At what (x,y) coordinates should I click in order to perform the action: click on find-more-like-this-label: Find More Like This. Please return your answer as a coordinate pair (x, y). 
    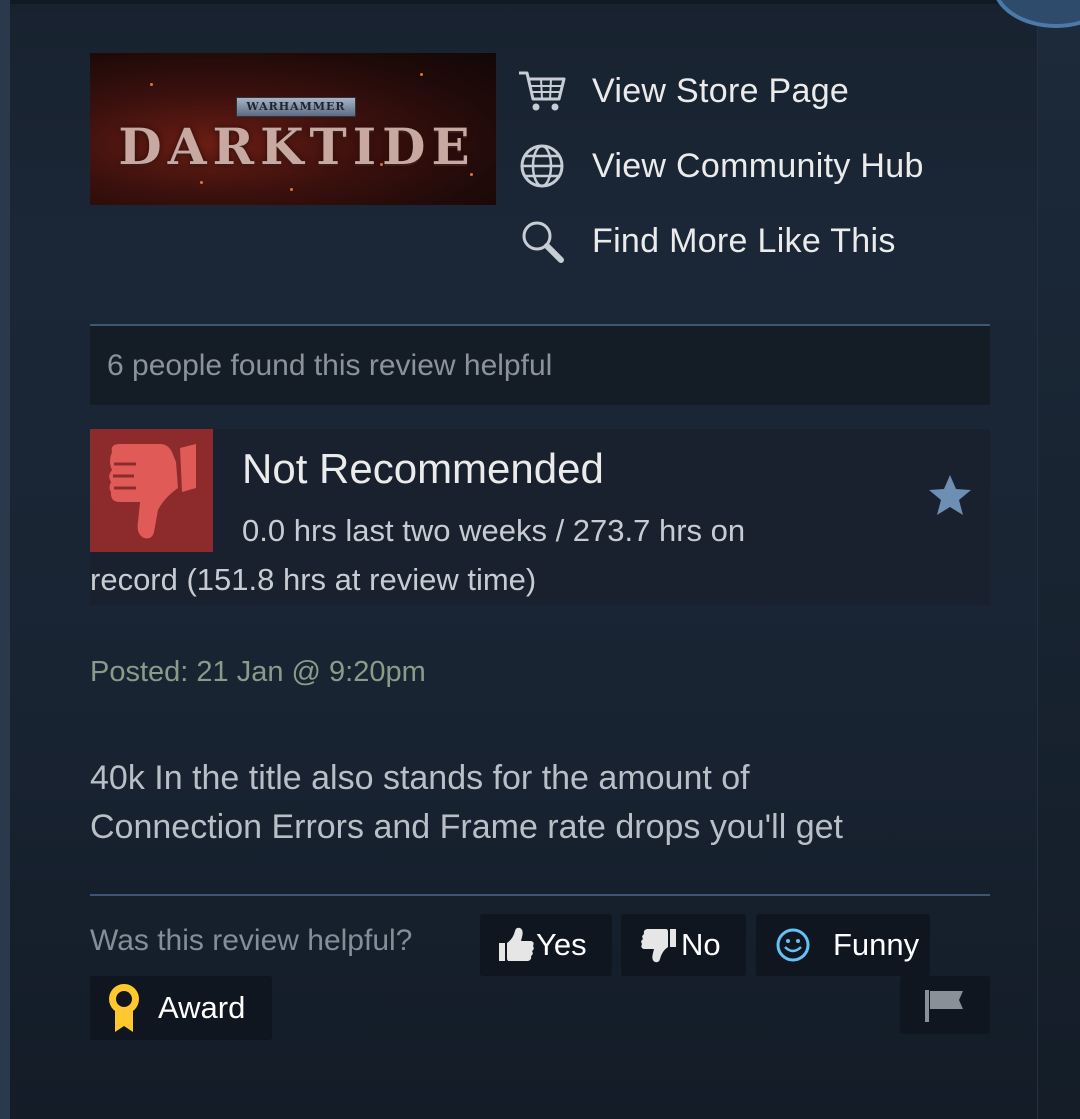
    Looking at the image, I should click on (744, 240).